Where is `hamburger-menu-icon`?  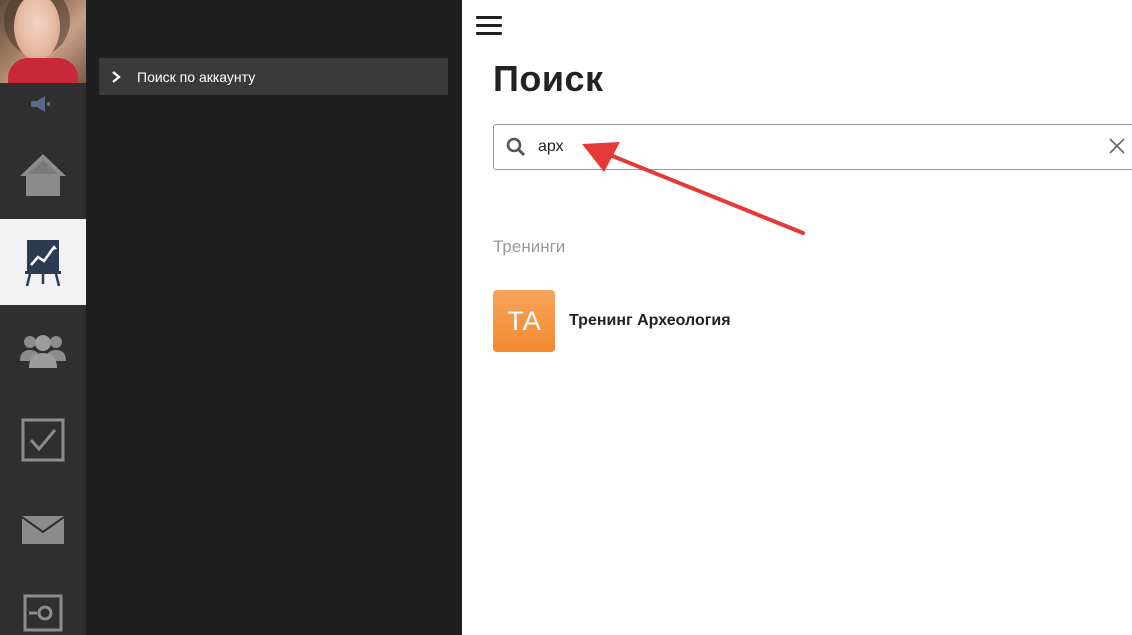 hamburger-menu-icon is located at coordinates (489, 26).